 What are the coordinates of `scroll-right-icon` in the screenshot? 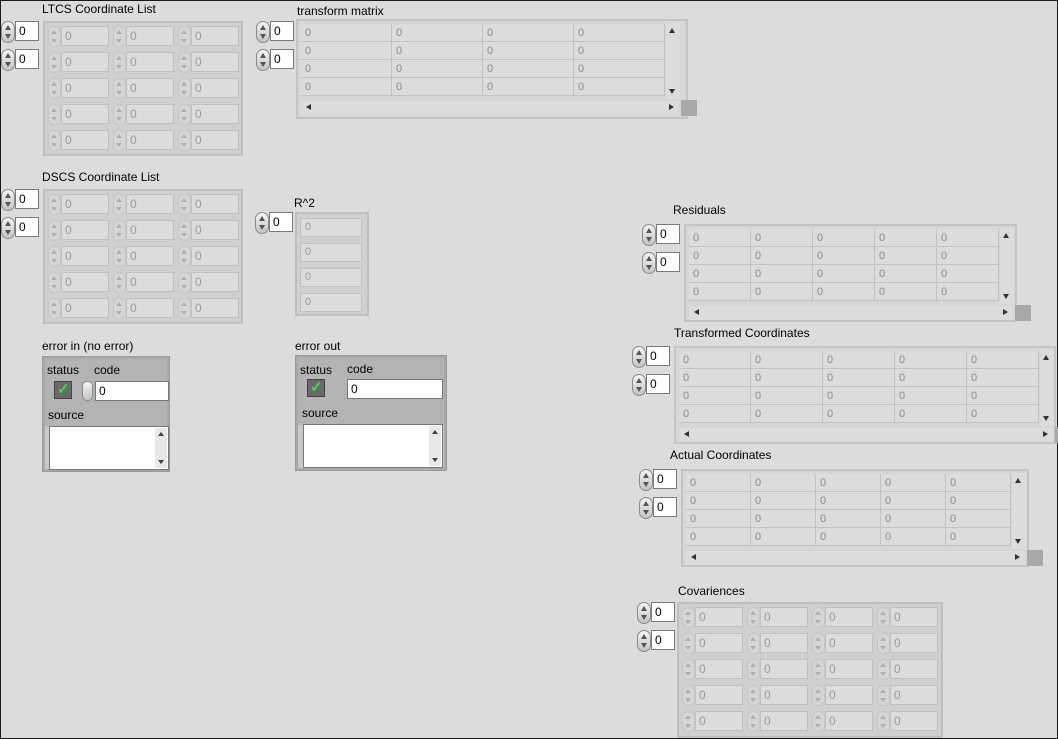 It's located at (1045, 434).